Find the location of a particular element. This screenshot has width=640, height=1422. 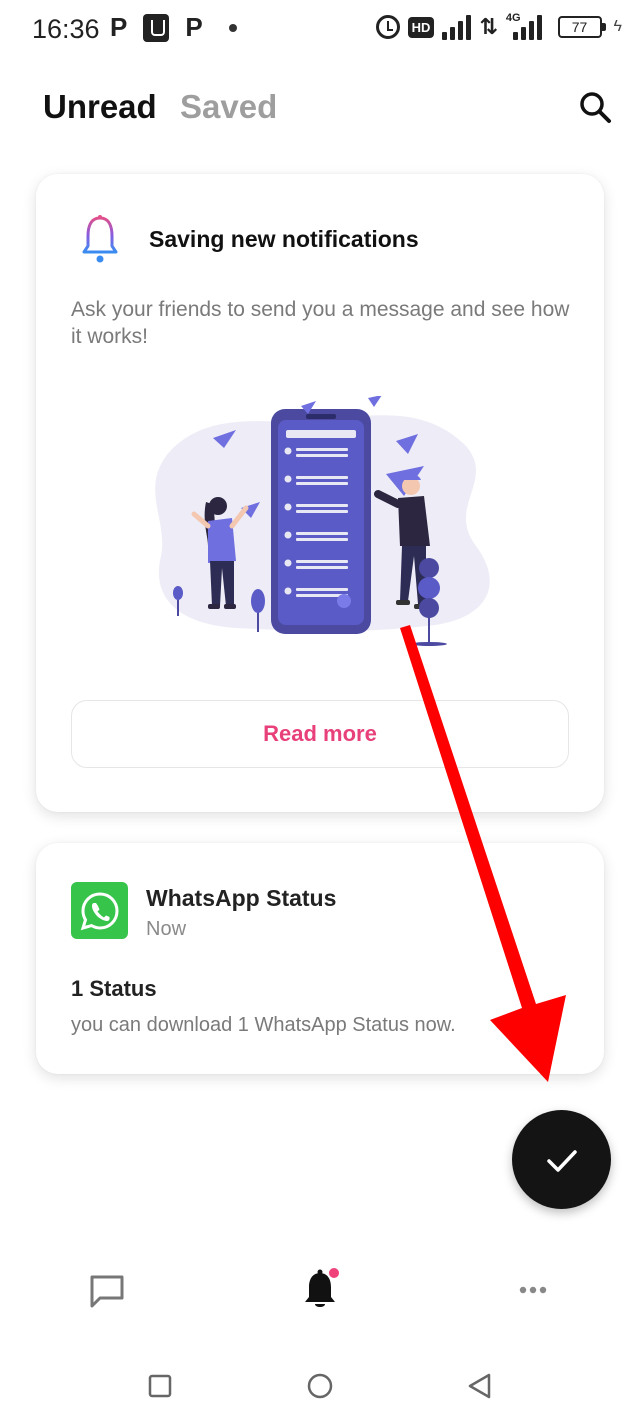

people-sending-messages-illustration is located at coordinates (322, 521).